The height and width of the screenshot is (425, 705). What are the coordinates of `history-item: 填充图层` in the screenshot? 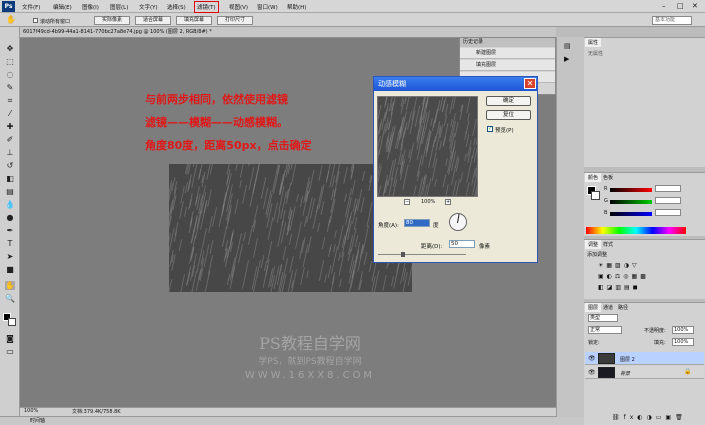 It's located at (507, 65).